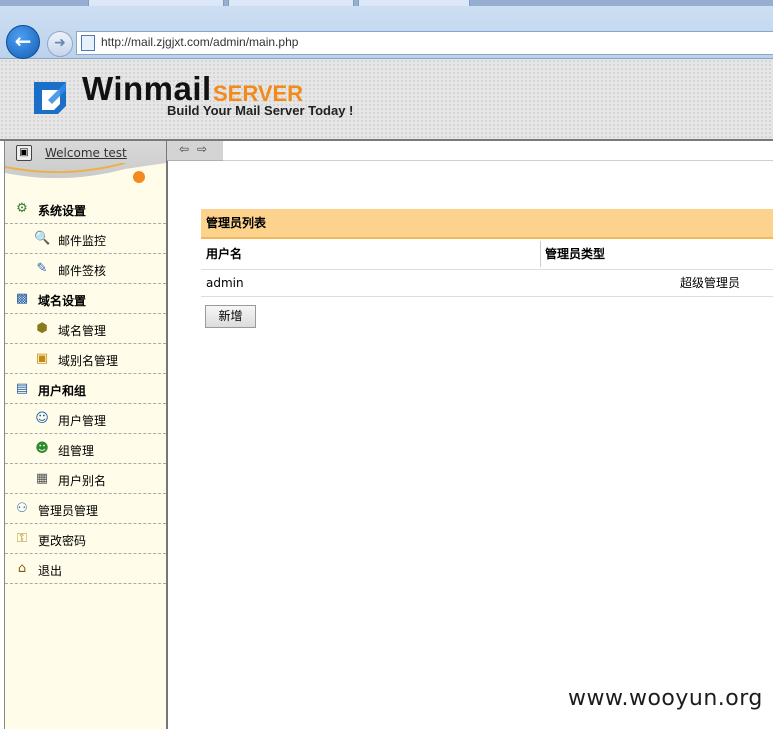  I want to click on sidebar-item-label: 系统设置, so click(62, 211).